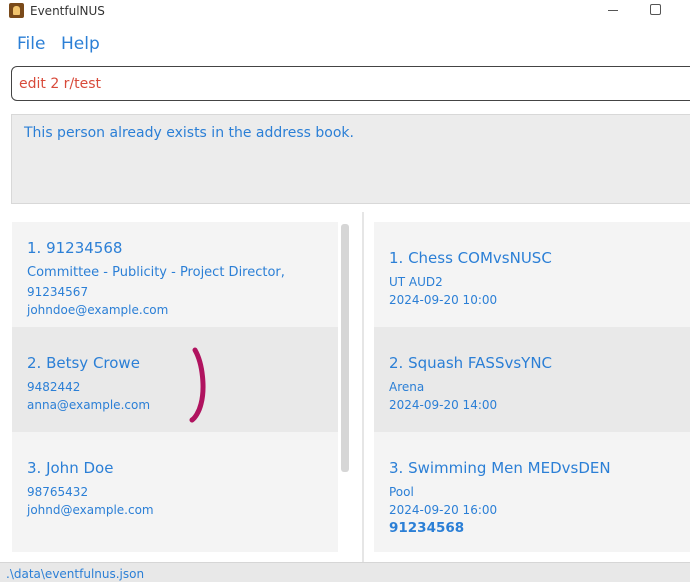 The width and height of the screenshot is (690, 582). I want to click on event-title: 1. Chess COMvsNUSC, so click(470, 258).